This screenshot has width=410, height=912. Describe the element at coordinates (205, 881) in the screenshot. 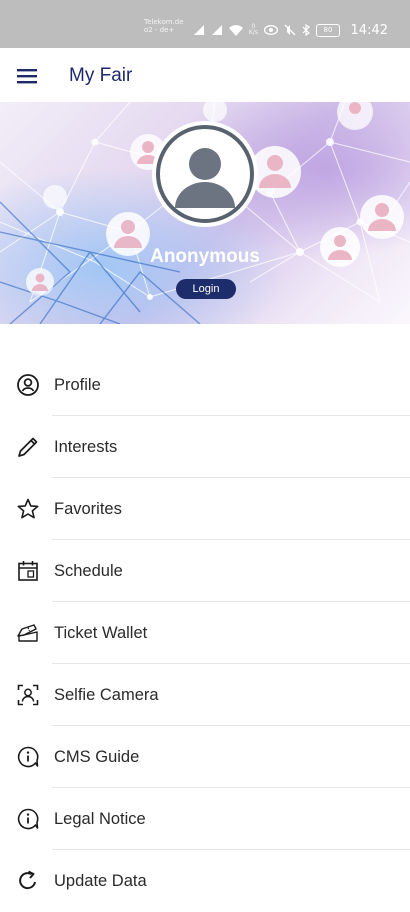

I see `menu-item-update-data: Update Data` at that location.